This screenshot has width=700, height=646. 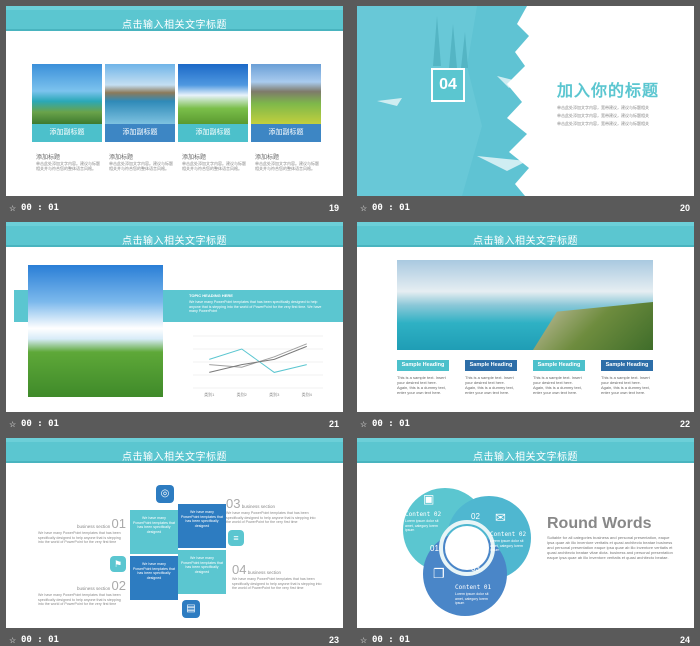 I want to click on stack-icon: ≡, so click(x=236, y=538).